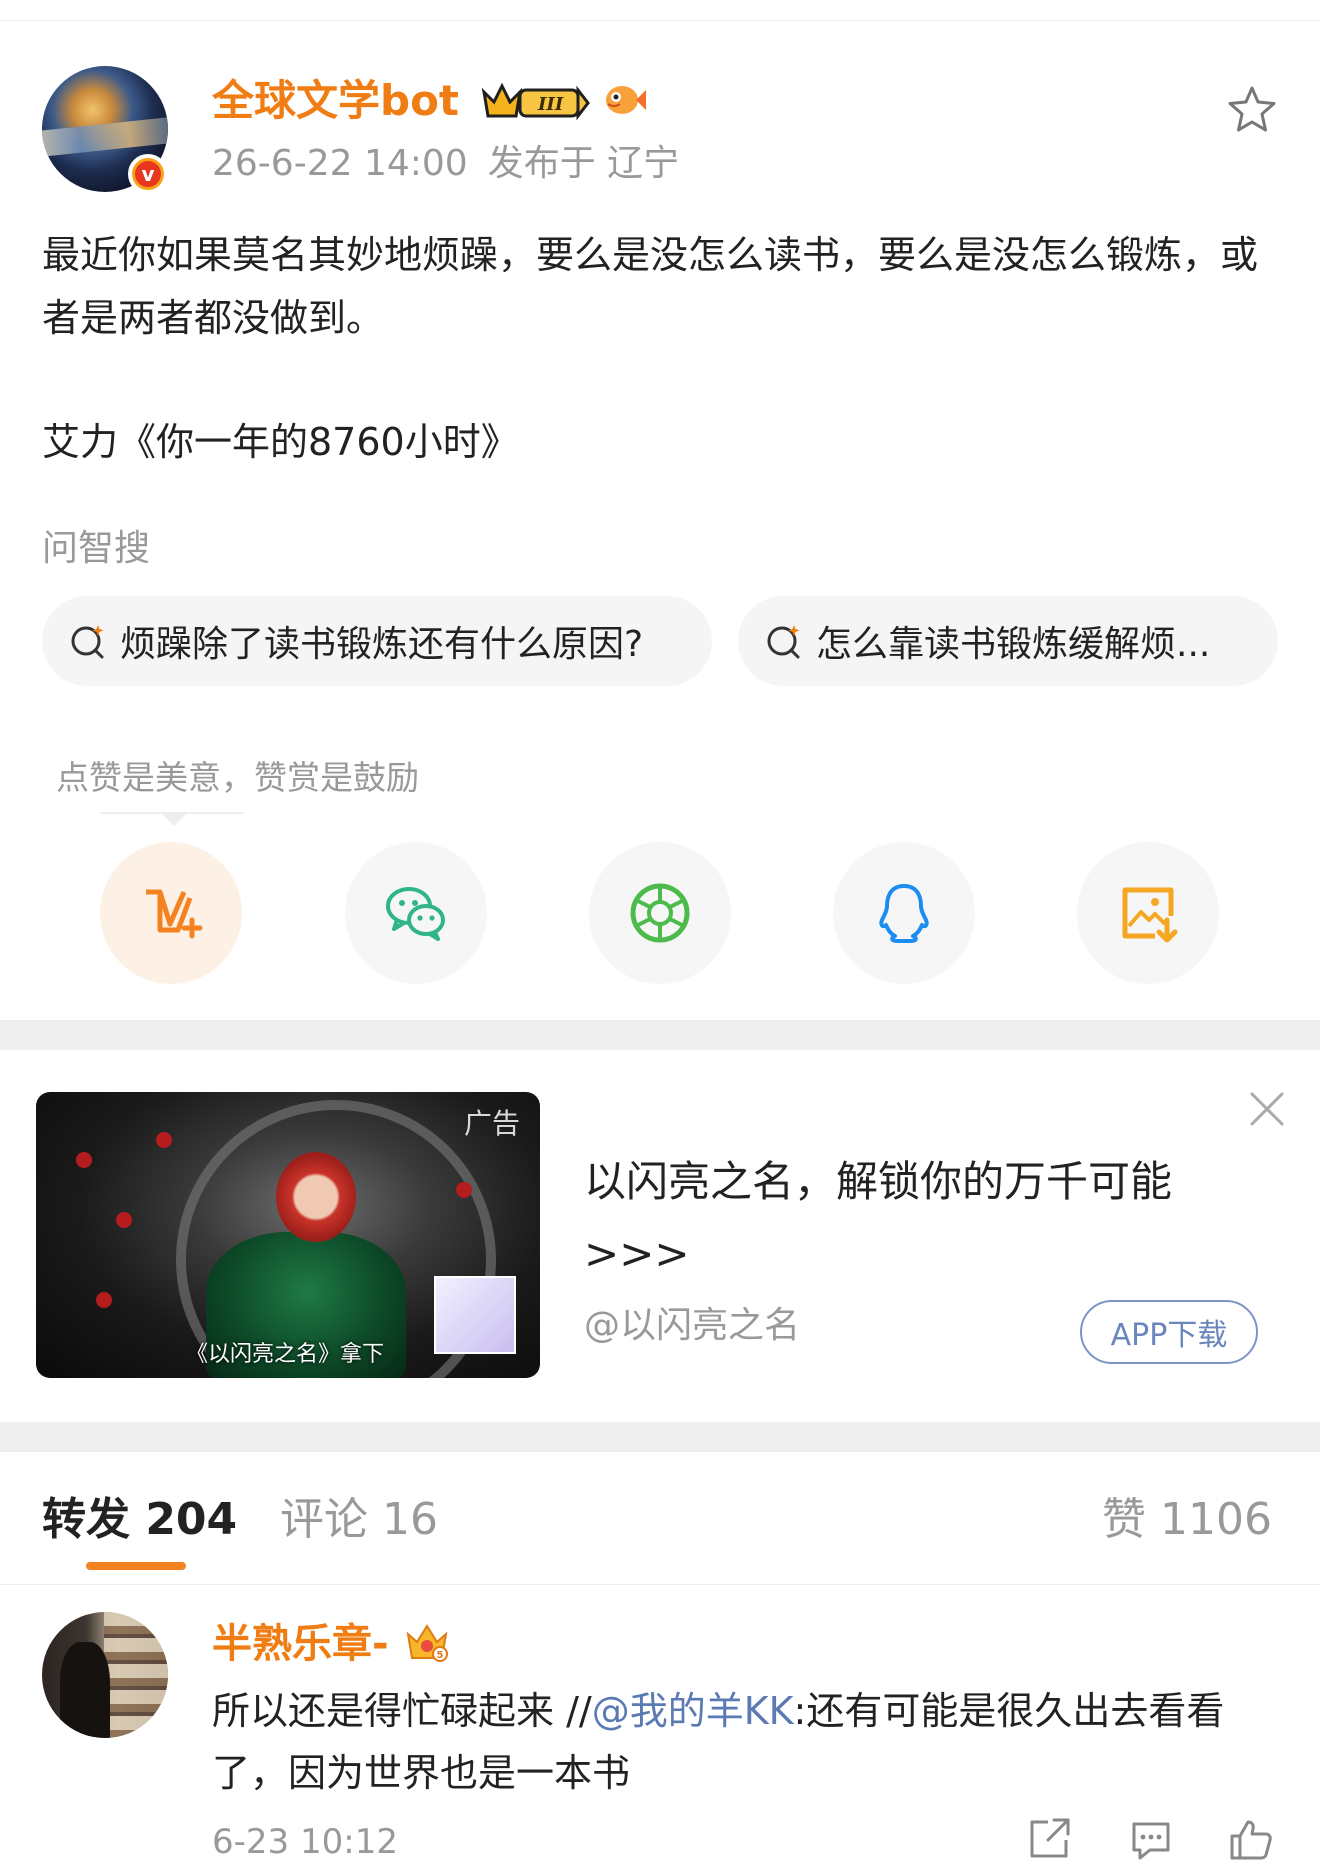 The image size is (1320, 1868). Describe the element at coordinates (692, 1326) in the screenshot. I see `ad-account: @以闪亮之名` at that location.